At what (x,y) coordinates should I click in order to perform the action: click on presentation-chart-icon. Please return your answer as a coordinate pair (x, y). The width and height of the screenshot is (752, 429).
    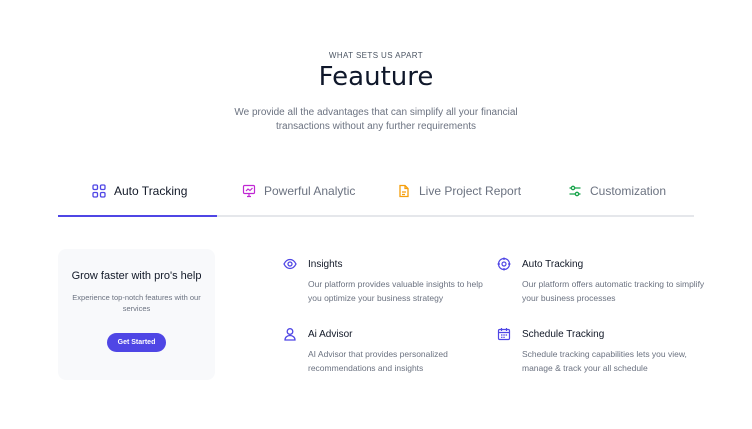
    Looking at the image, I should click on (249, 191).